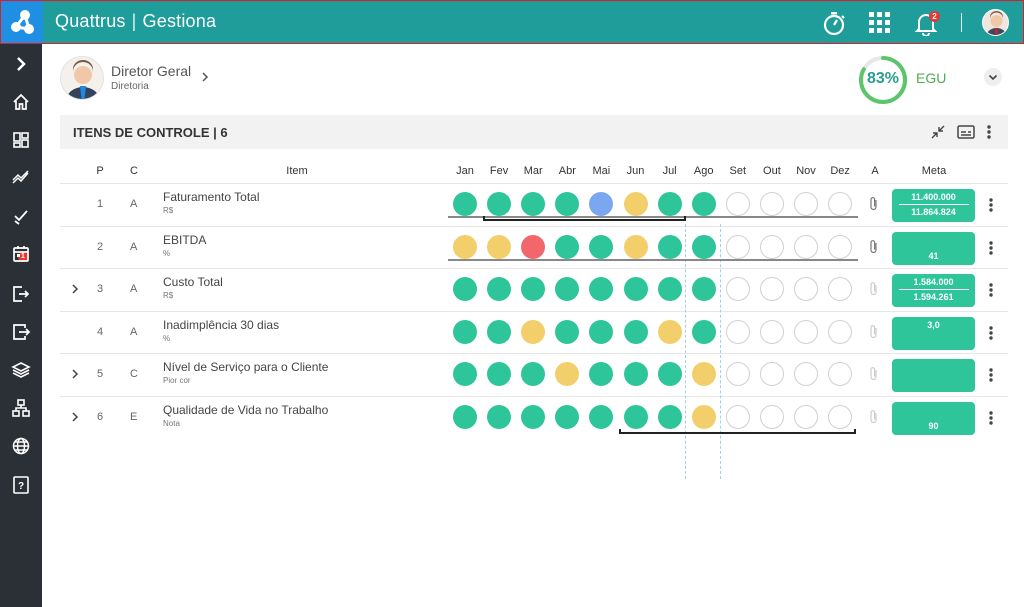 This screenshot has height=607, width=1024. What do you see at coordinates (193, 282) in the screenshot?
I see `item-title: Custo Total` at bounding box center [193, 282].